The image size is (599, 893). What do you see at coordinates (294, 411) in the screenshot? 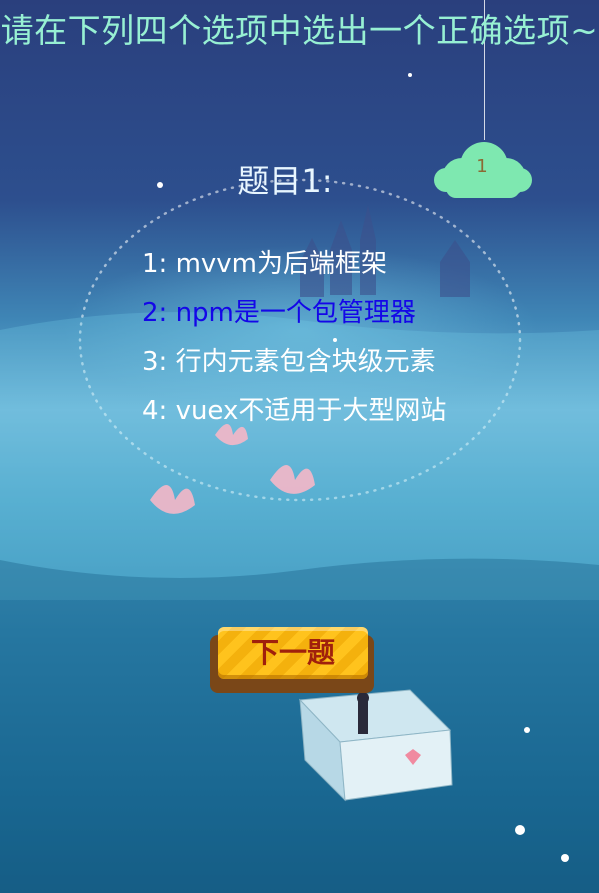
I see `option-4: 4: vuex不适用于大型网站` at bounding box center [294, 411].